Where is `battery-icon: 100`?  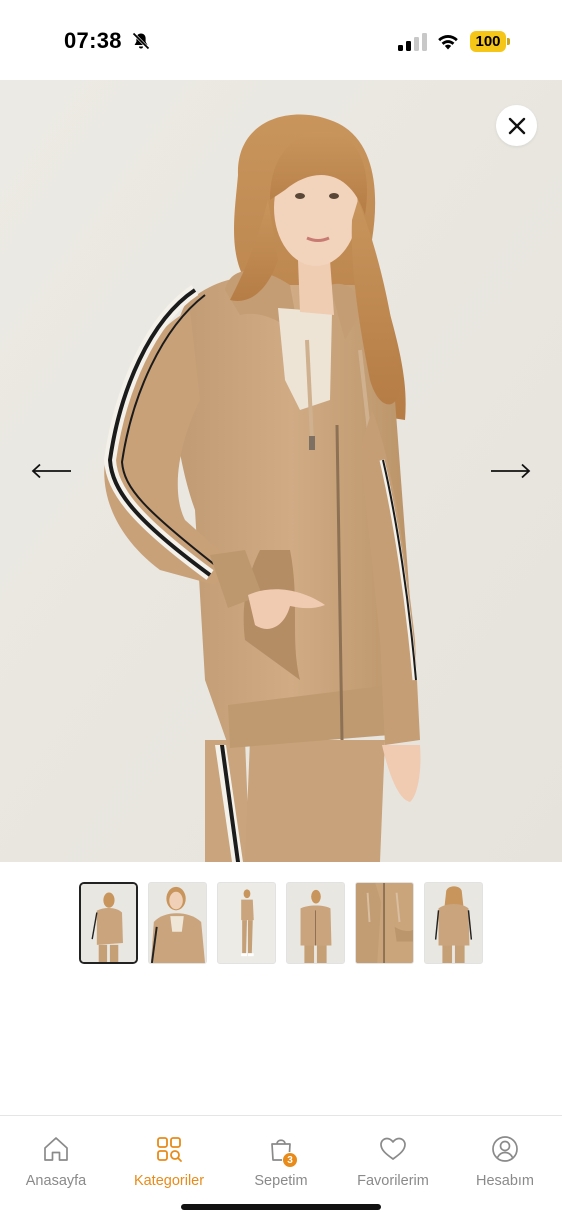
battery-icon: 100 is located at coordinates (490, 41).